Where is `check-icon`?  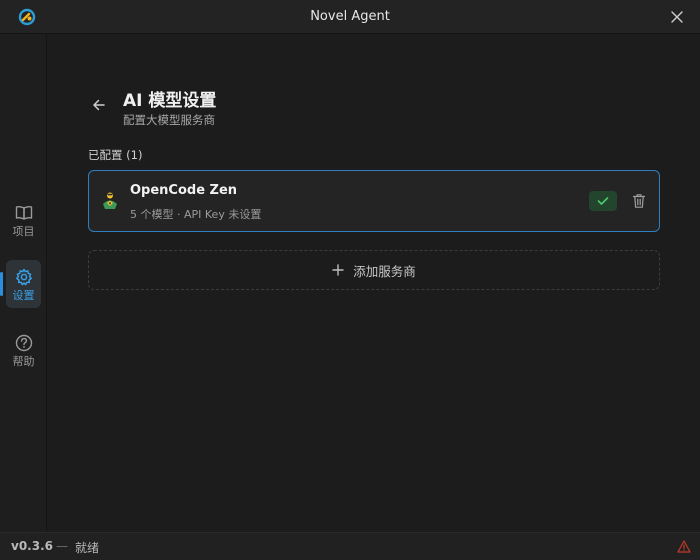
check-icon is located at coordinates (603, 201).